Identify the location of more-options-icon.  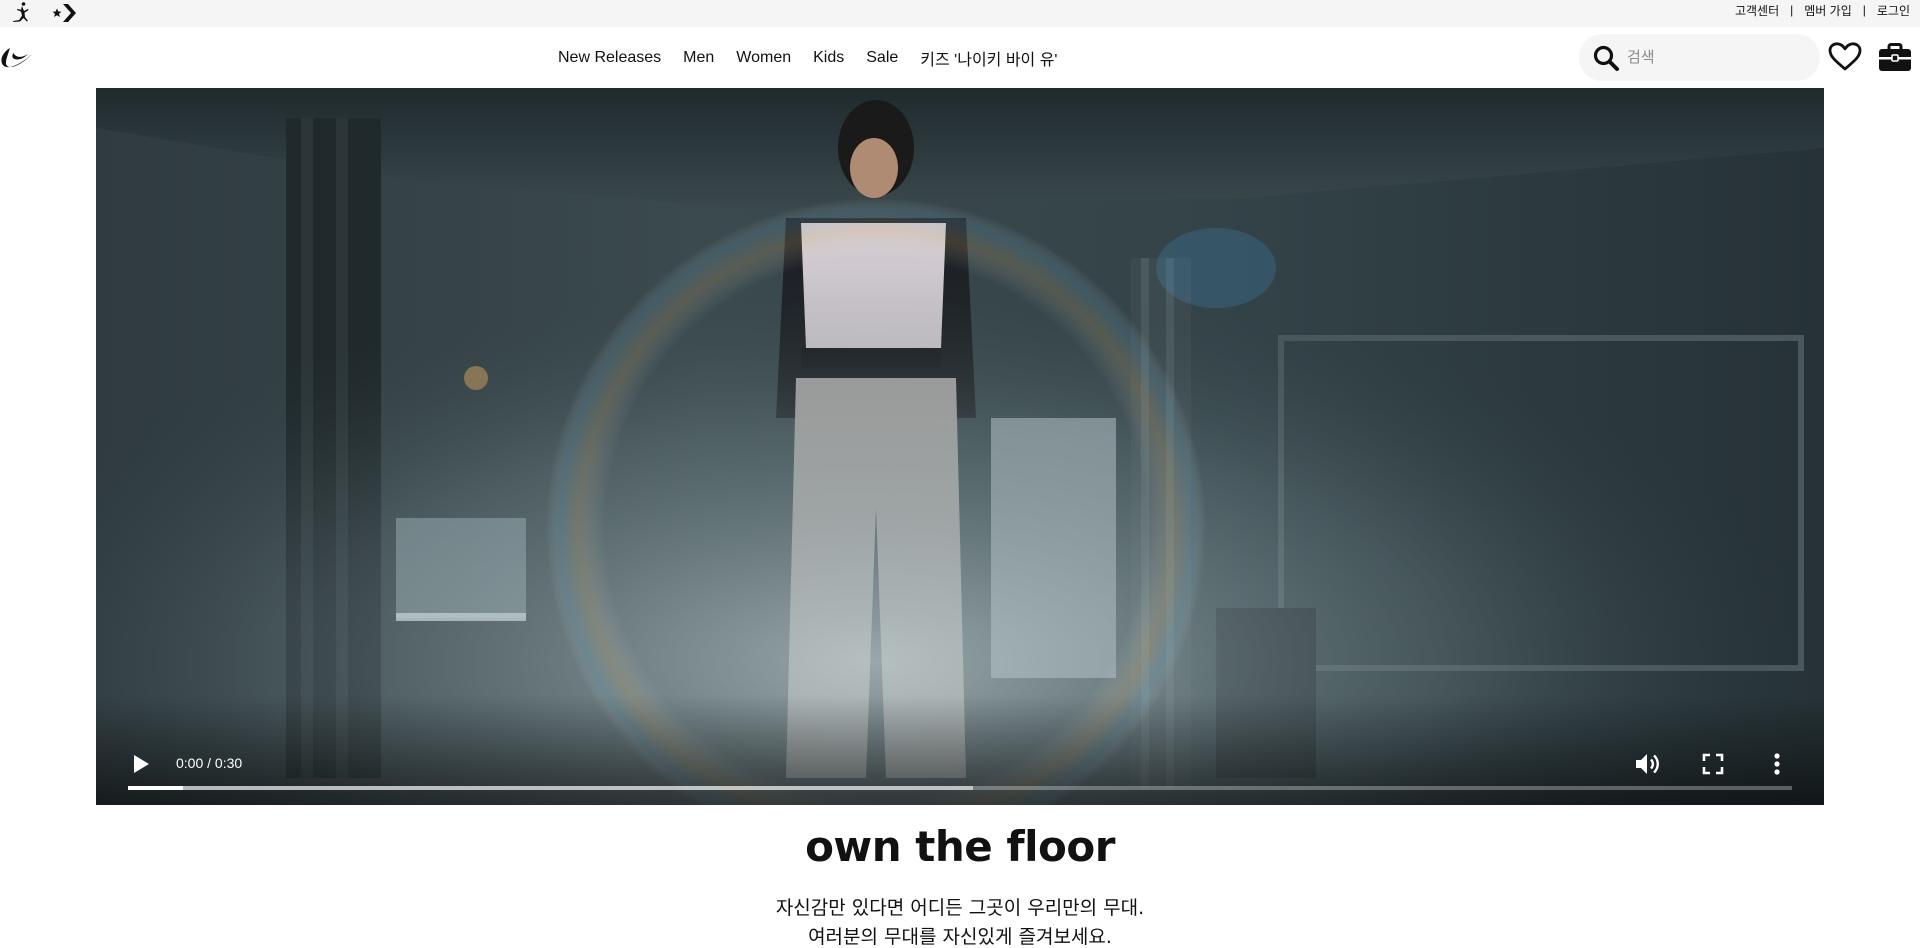
(1777, 764).